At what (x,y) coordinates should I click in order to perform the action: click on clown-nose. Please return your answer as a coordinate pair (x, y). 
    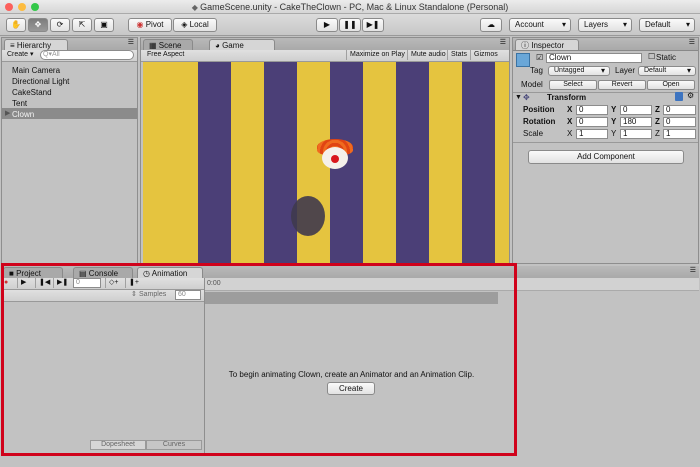
    Looking at the image, I should click on (335, 159).